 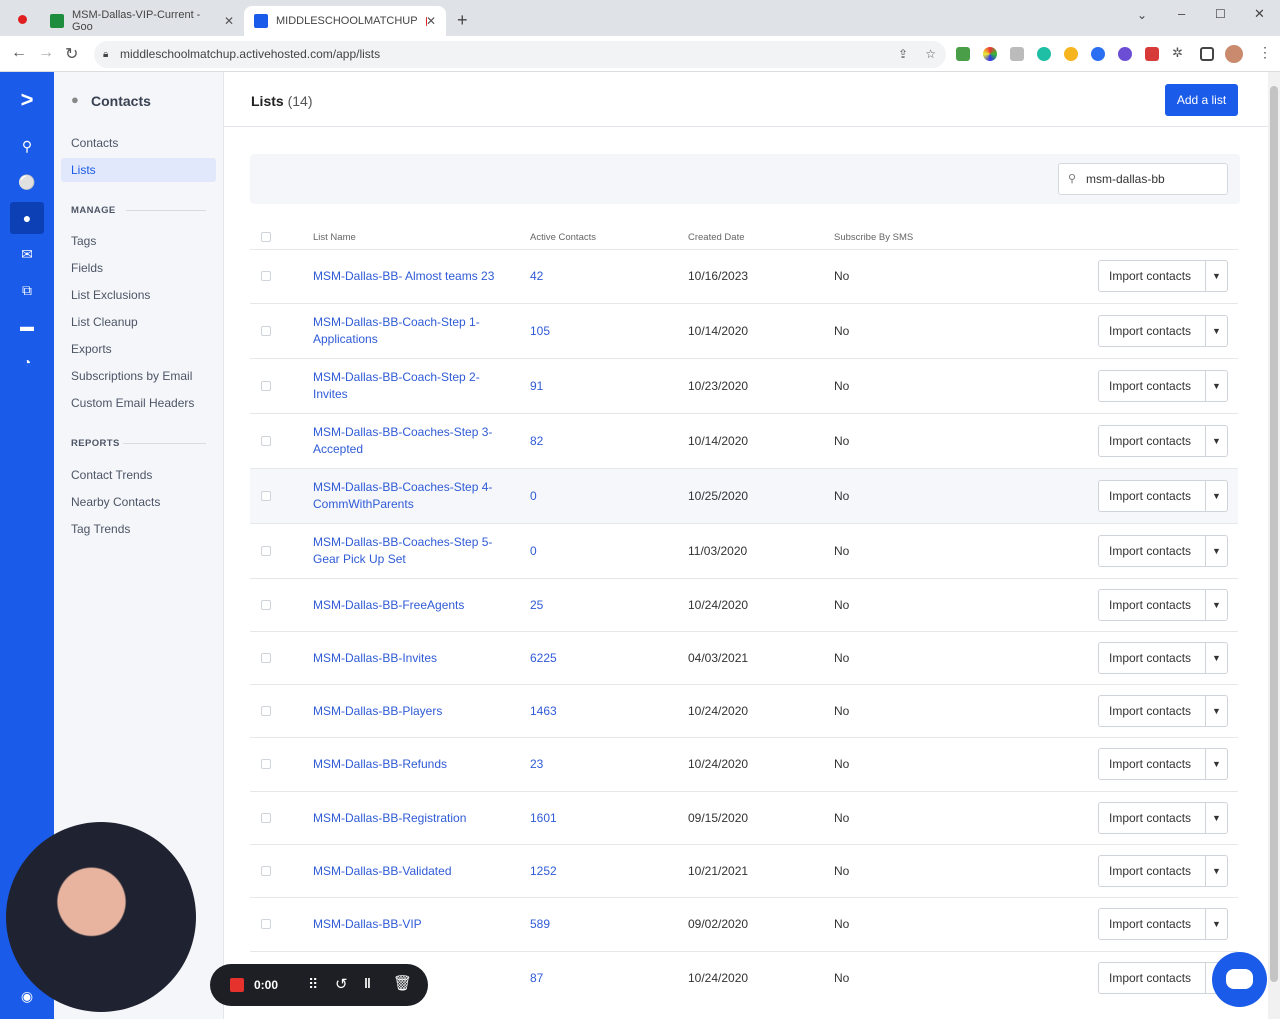 I want to click on minimize-icon: –, so click(x=1181, y=13).